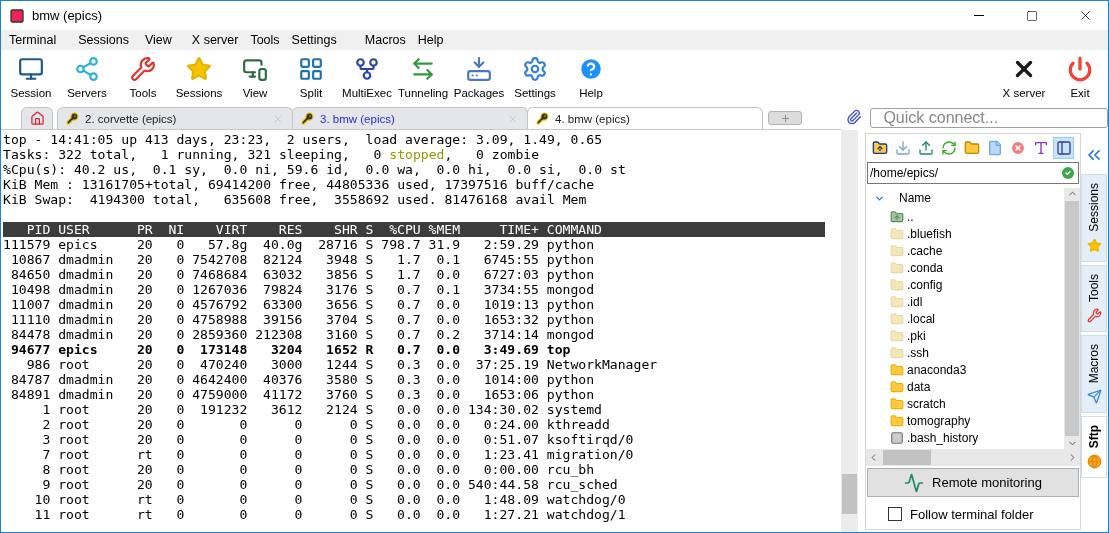 This screenshot has height=533, width=1109. What do you see at coordinates (645, 118) in the screenshot?
I see `session-tab: 4. bmw (epics)` at bounding box center [645, 118].